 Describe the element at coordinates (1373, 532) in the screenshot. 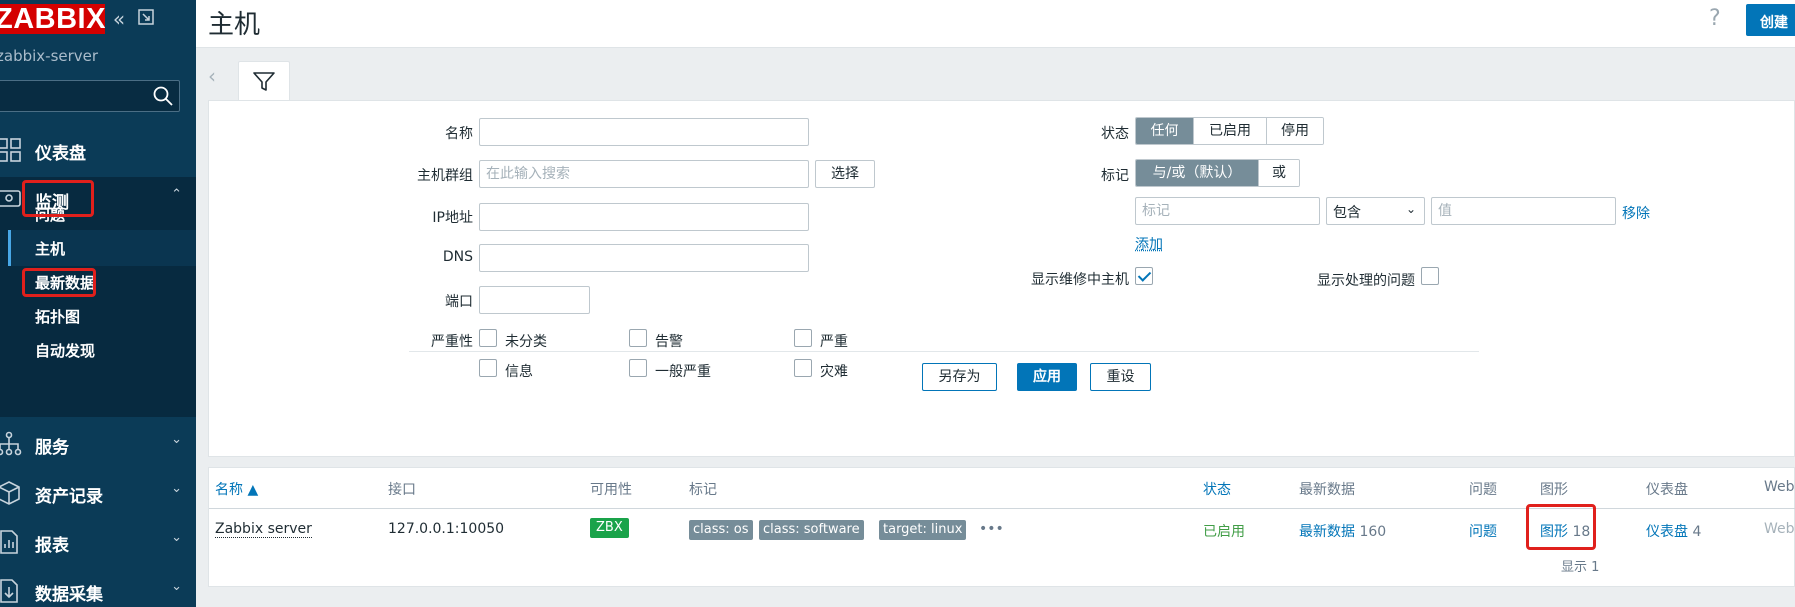

I see `latest-data-count: 160` at that location.